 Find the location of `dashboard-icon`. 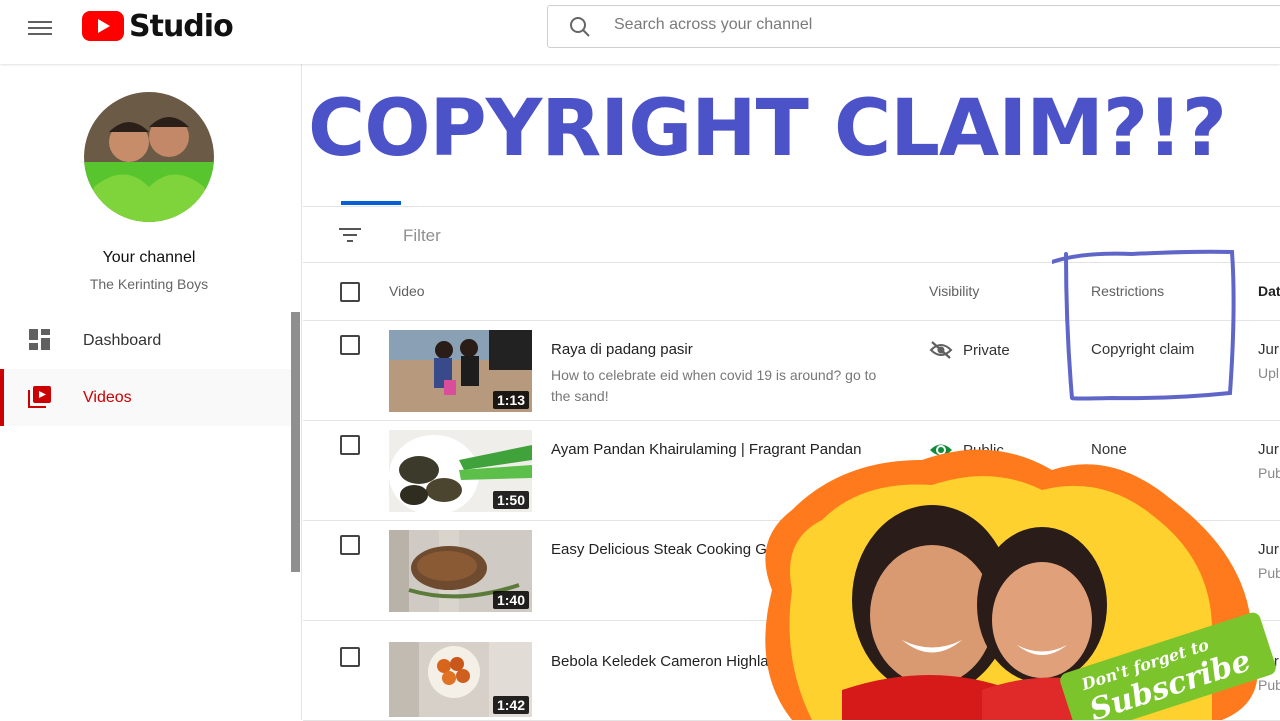

dashboard-icon is located at coordinates (39, 339).